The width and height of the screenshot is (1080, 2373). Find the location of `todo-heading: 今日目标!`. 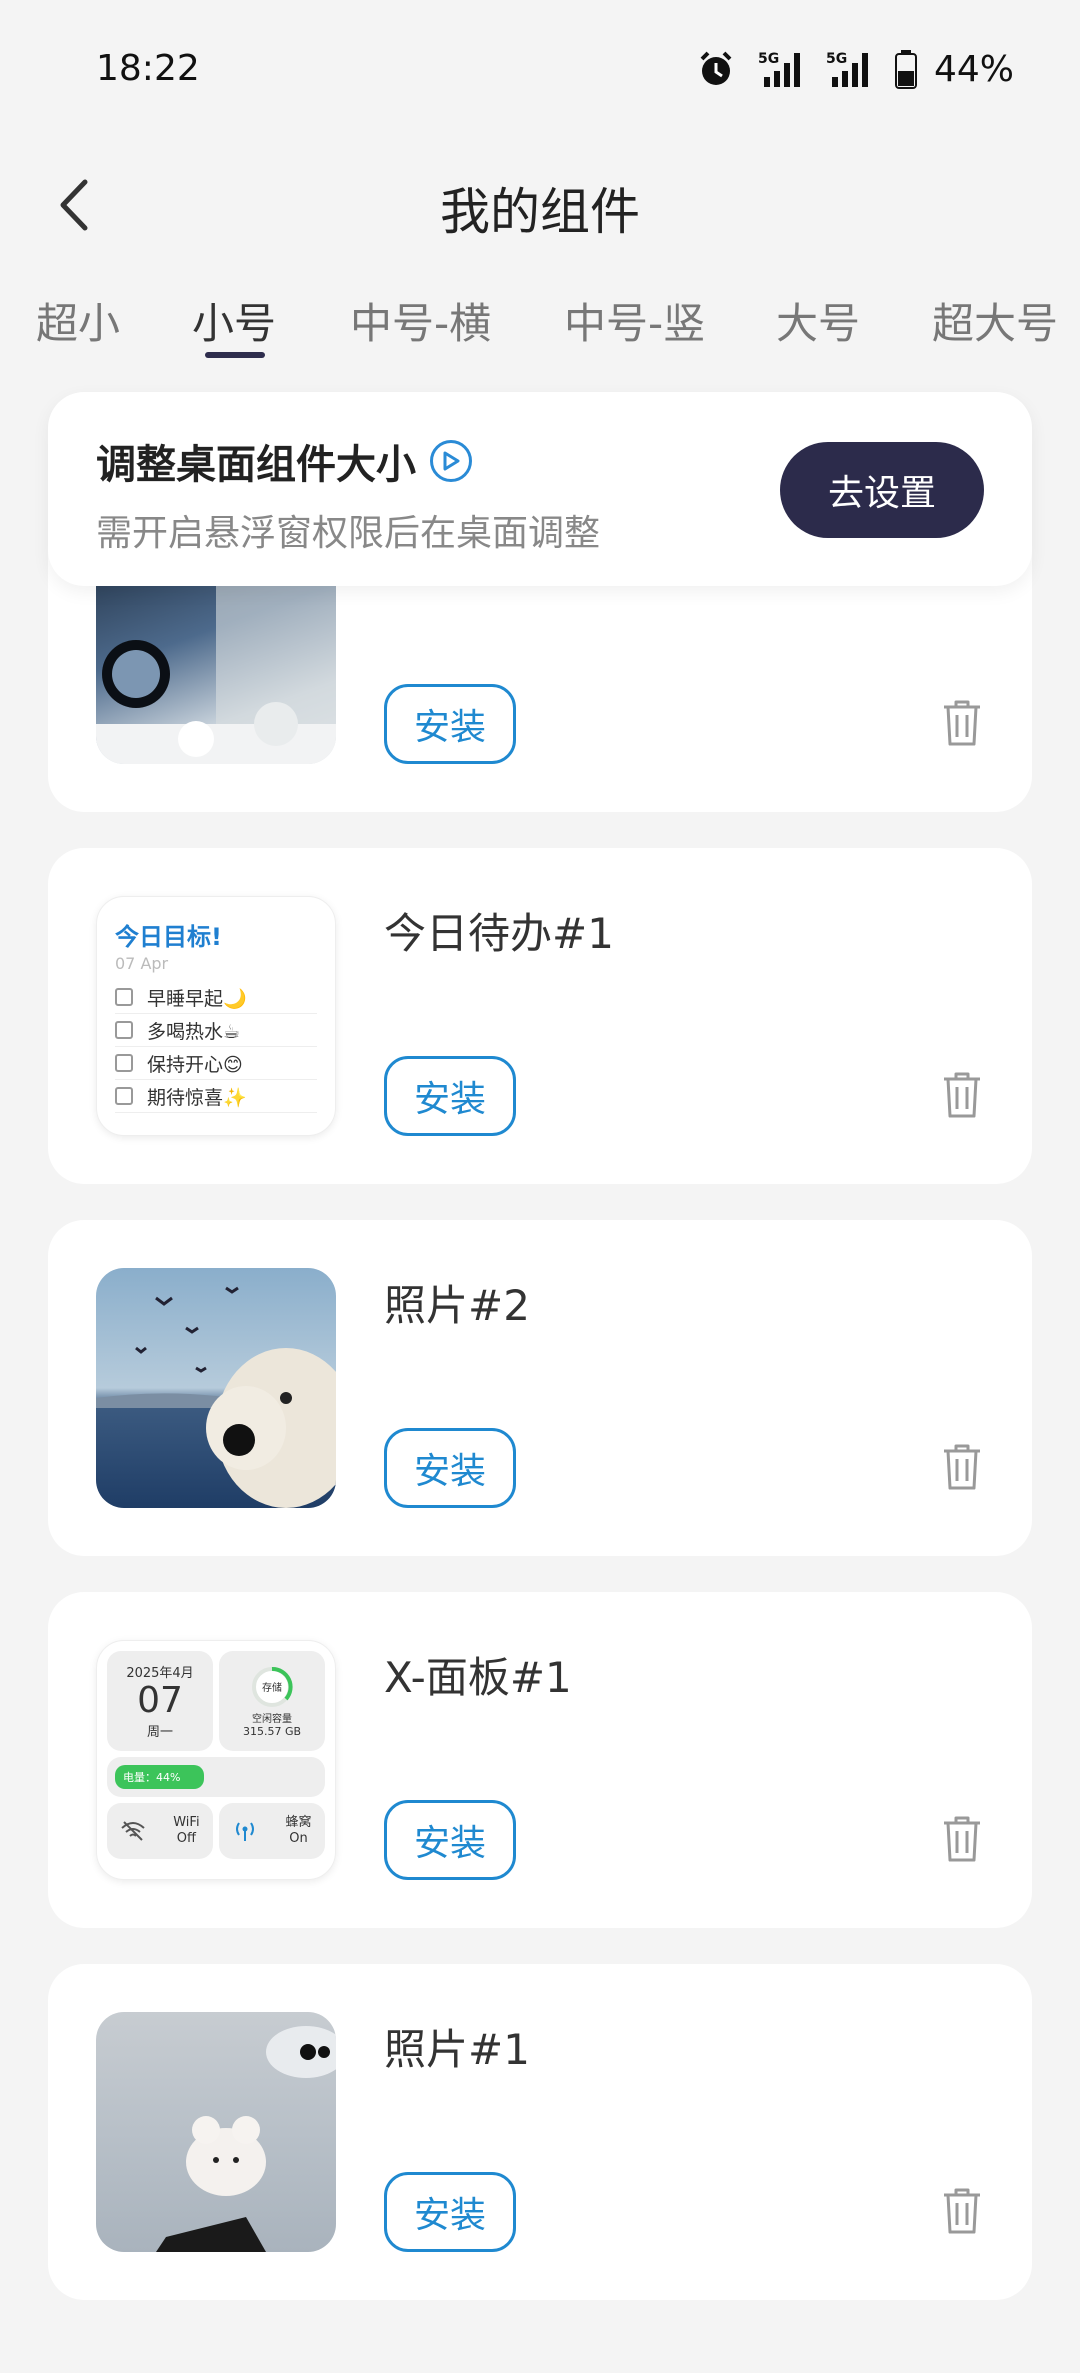

todo-heading: 今日目标! is located at coordinates (168, 937).